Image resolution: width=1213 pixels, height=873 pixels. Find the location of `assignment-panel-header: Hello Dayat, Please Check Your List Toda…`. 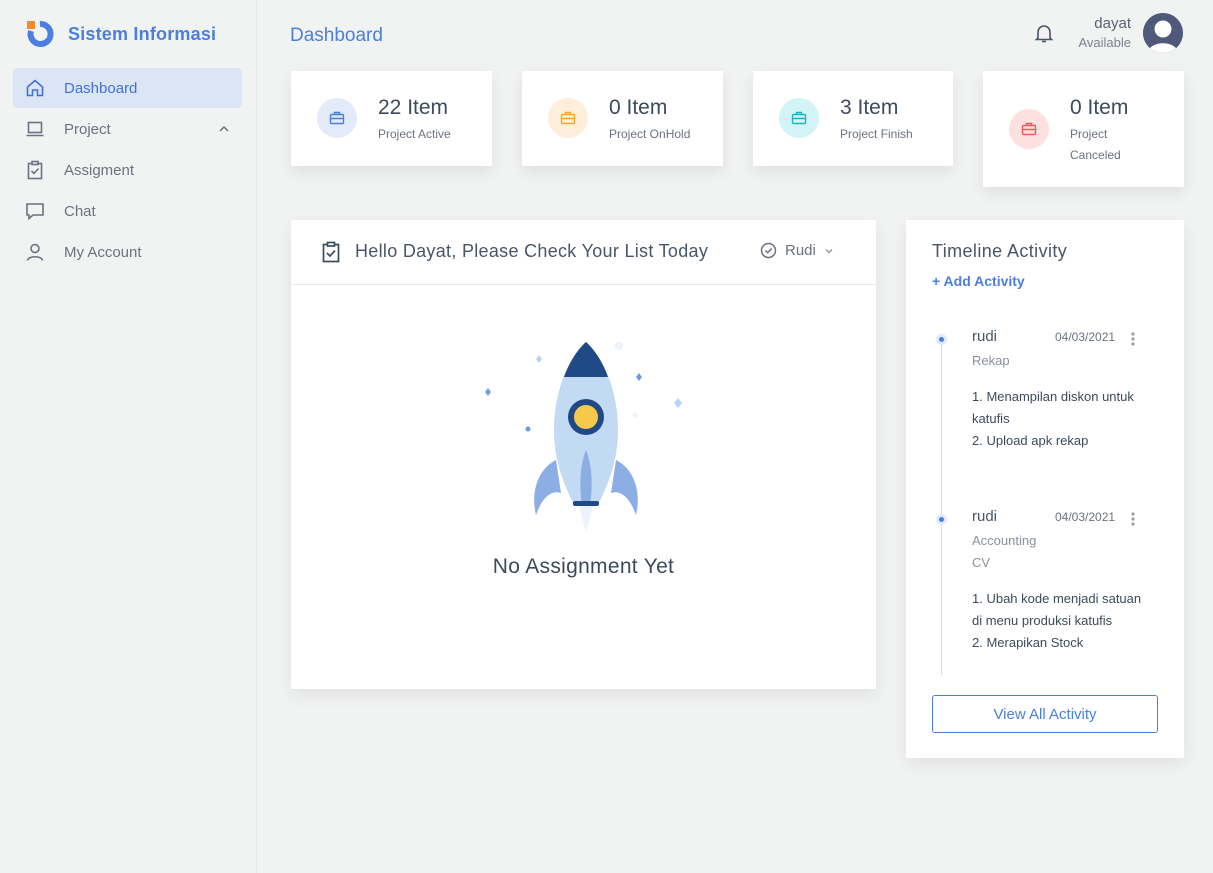

assignment-panel-header: Hello Dayat, Please Check Your List Toda… is located at coordinates (583, 252).